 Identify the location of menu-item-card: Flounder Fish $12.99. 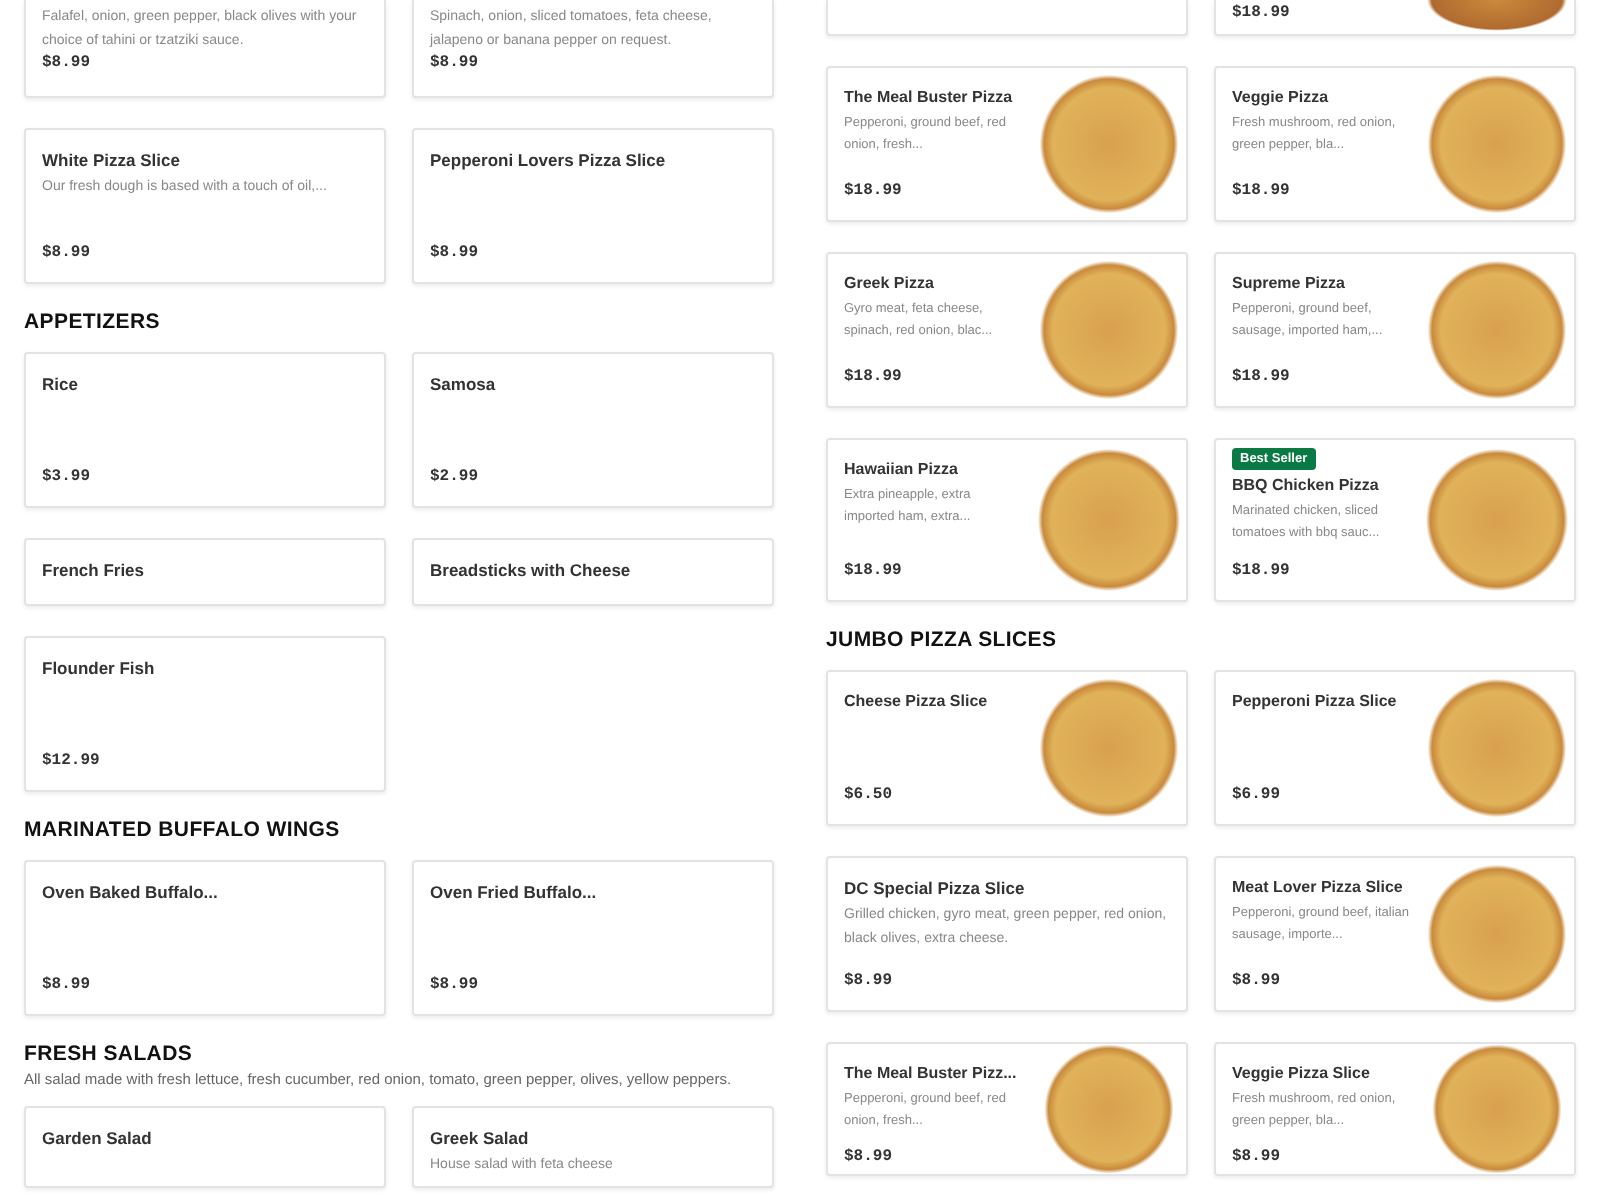
(205, 714).